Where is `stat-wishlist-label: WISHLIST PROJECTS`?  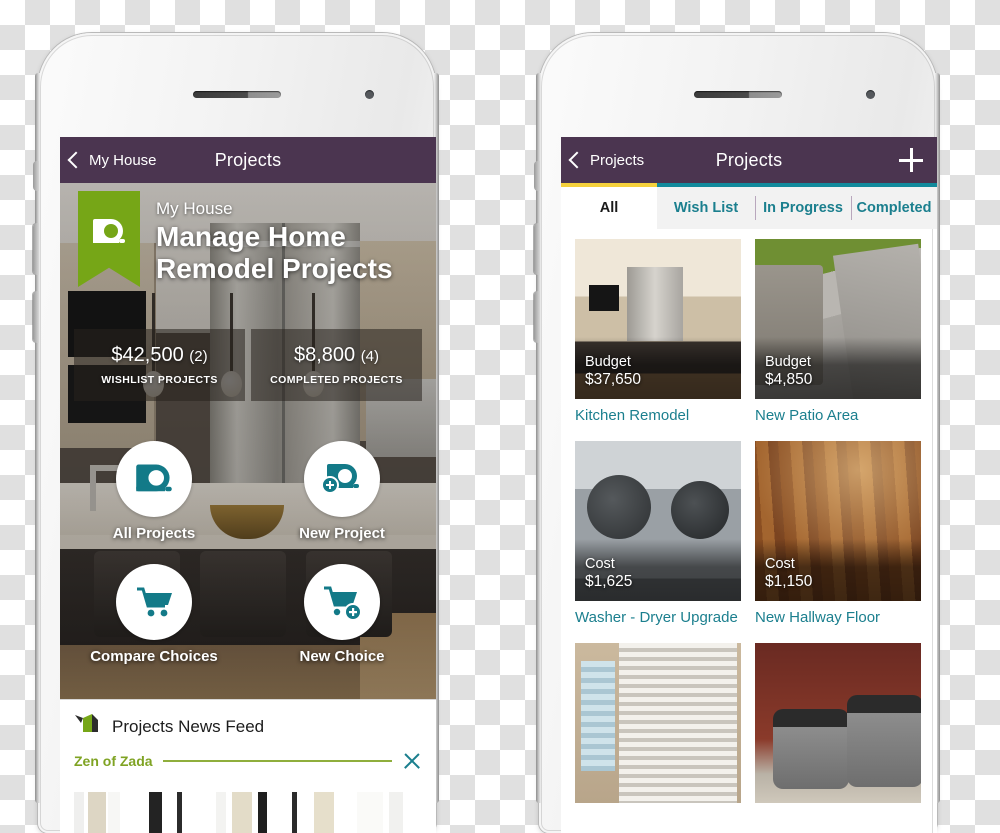 stat-wishlist-label: WISHLIST PROJECTS is located at coordinates (159, 380).